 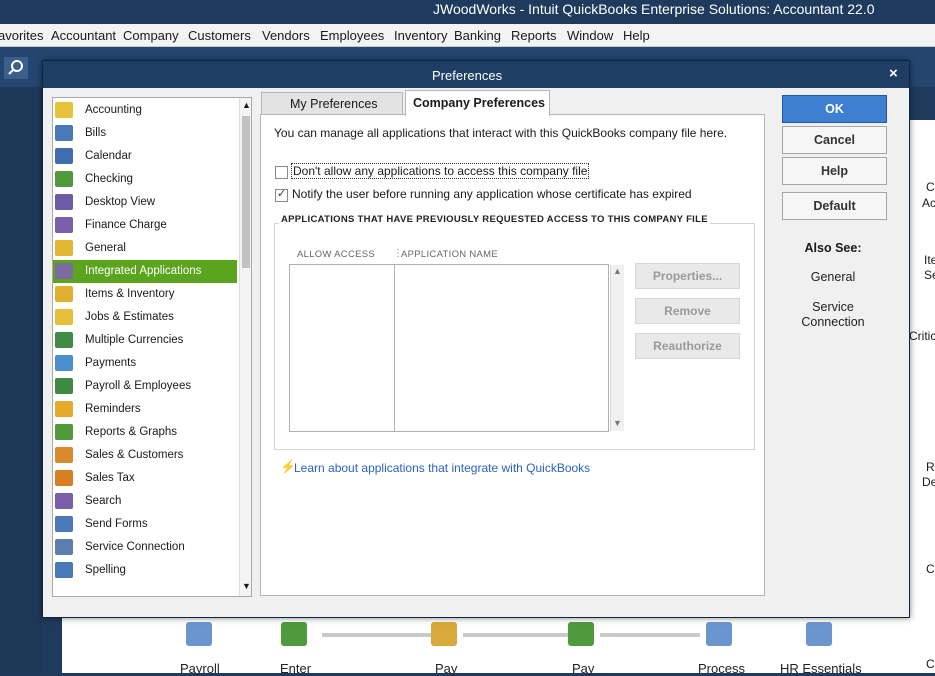 I want to click on tab-company-preferences: Company Preferences, so click(x=477, y=103).